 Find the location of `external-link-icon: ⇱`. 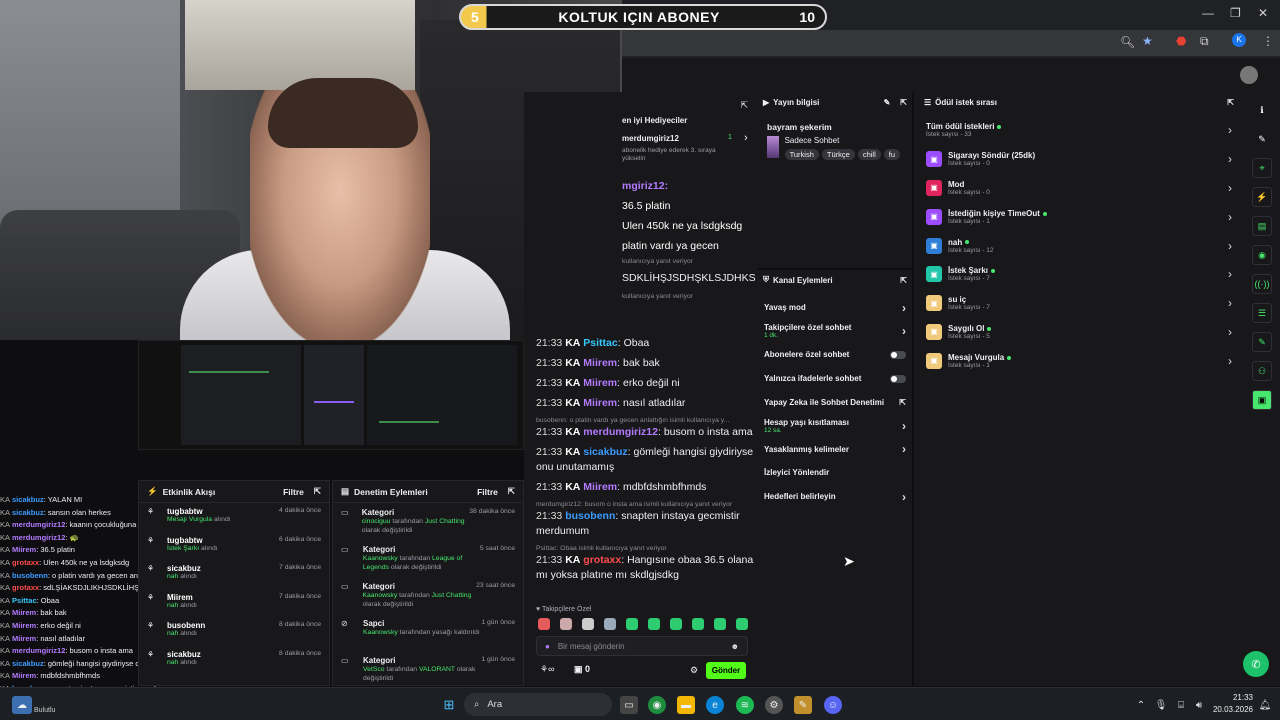

external-link-icon: ⇱ is located at coordinates (902, 402).